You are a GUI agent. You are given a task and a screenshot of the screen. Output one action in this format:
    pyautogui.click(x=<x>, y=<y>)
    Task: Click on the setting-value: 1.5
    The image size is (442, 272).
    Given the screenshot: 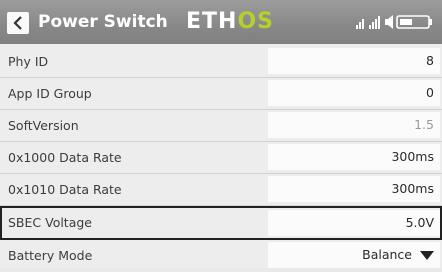 What is the action you would take?
    pyautogui.click(x=424, y=124)
    